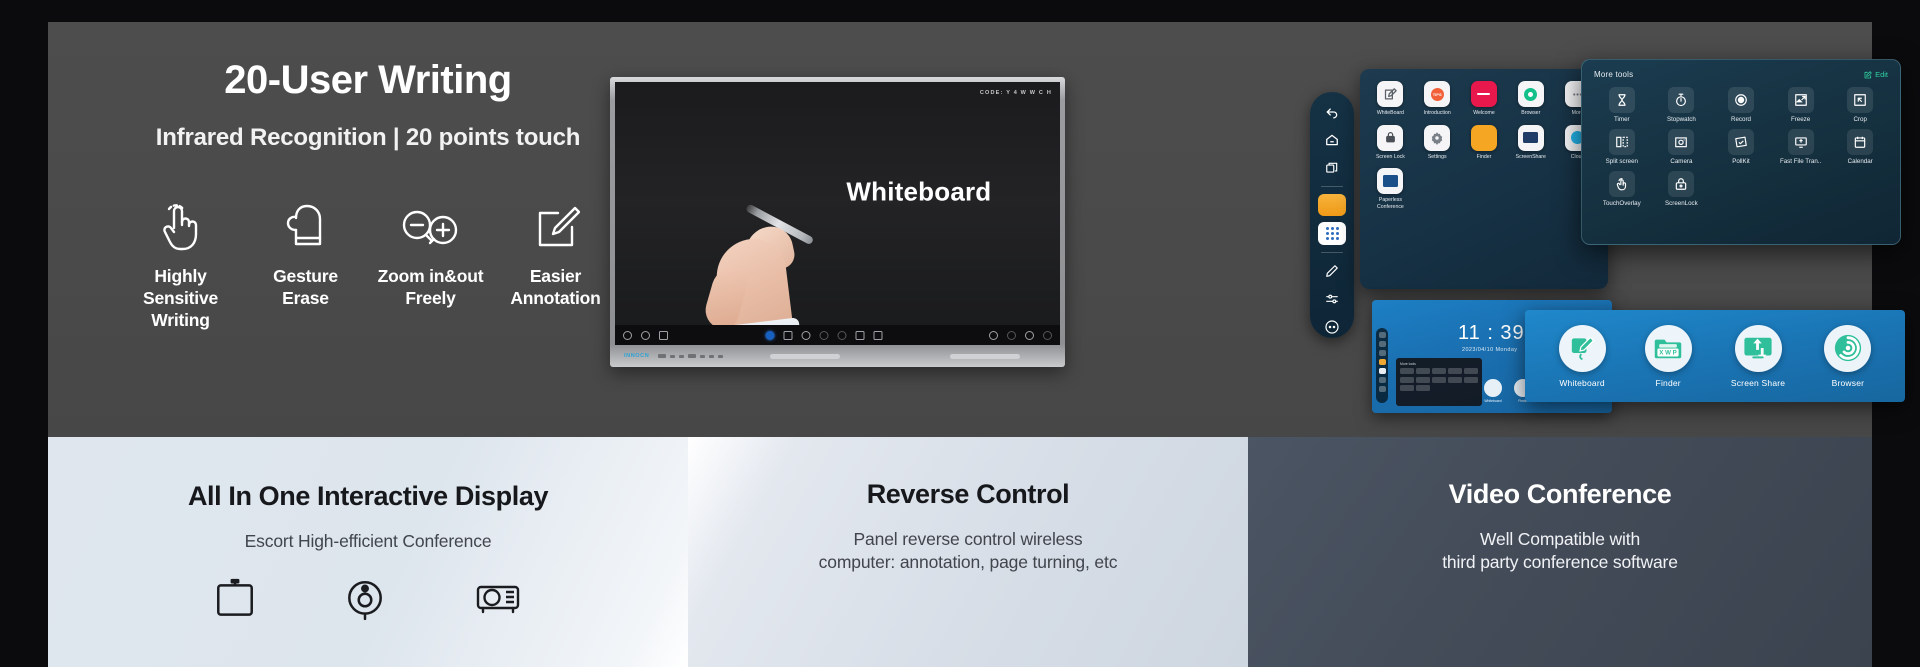  I want to click on tool-screen-lock: ScreenLock, so click(1682, 189).